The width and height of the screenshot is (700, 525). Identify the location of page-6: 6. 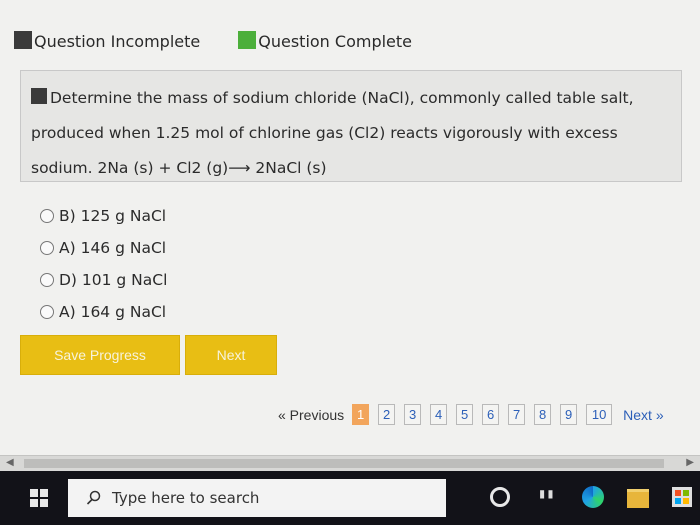
(491, 414).